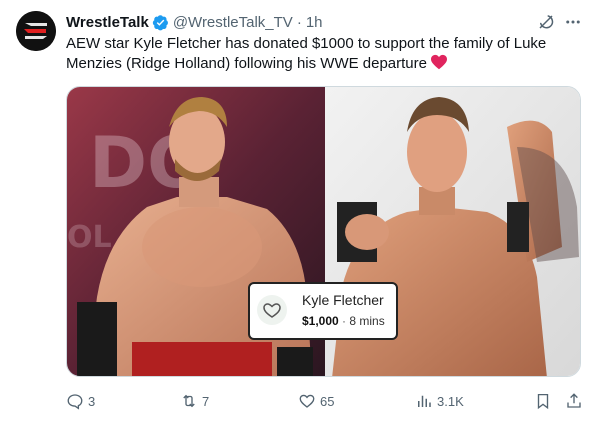 This screenshot has width=598, height=422. I want to click on display-name: WrestleTalk, so click(107, 22).